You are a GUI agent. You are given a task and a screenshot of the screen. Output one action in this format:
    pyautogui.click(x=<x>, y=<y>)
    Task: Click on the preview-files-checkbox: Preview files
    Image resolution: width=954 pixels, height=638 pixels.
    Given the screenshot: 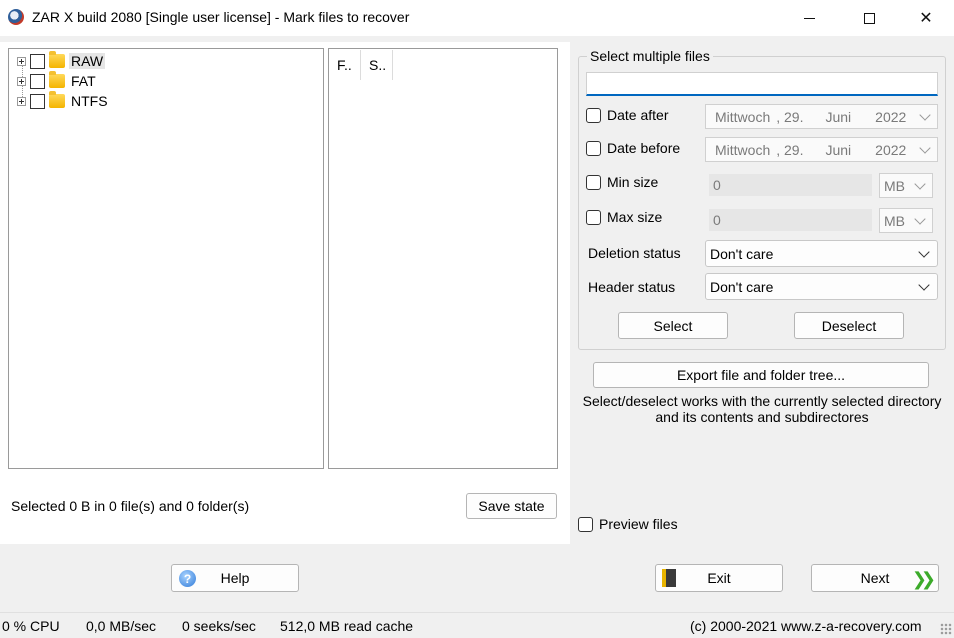 What is the action you would take?
    pyautogui.click(x=628, y=524)
    